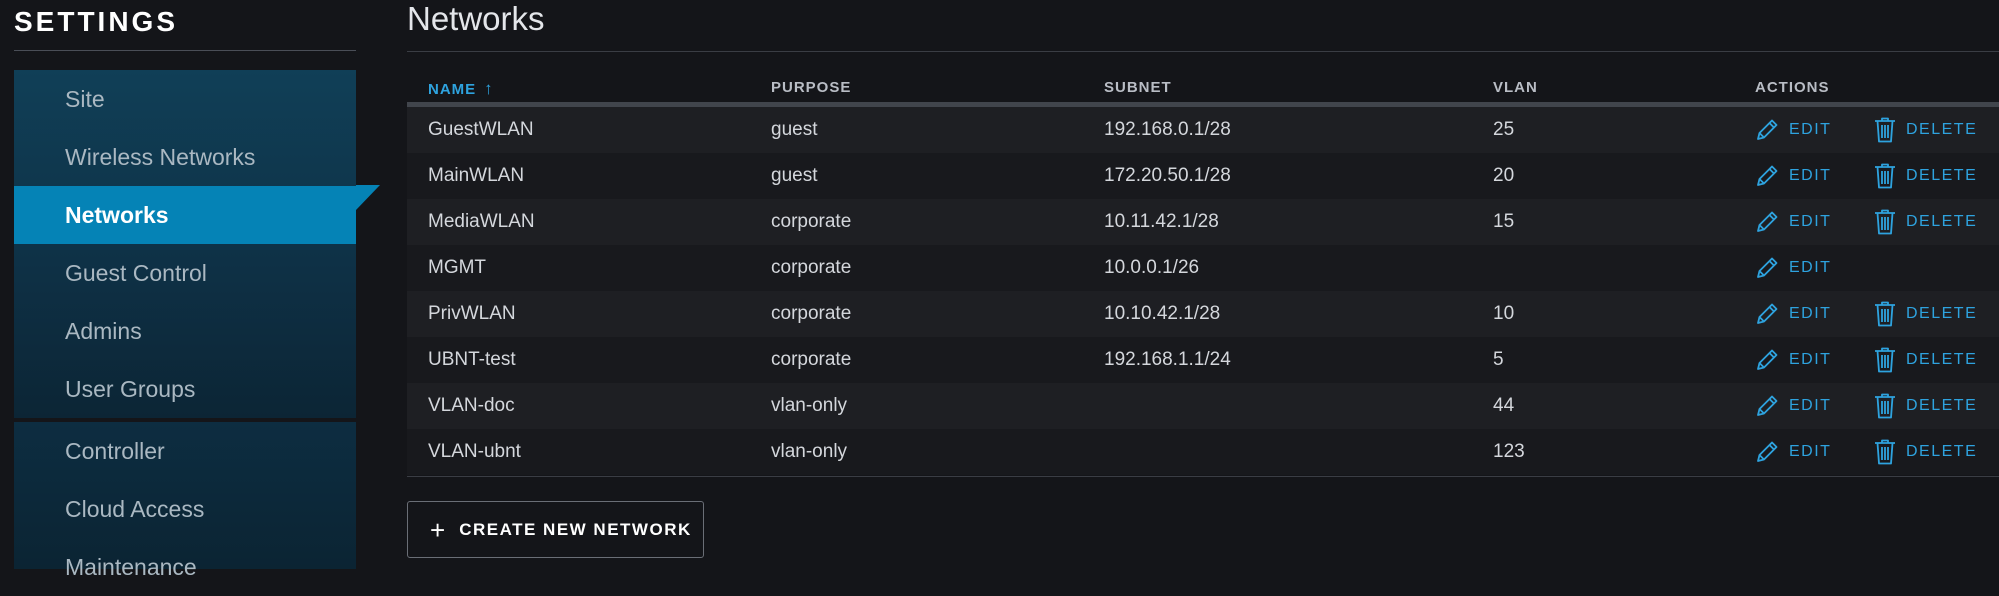  I want to click on cell-name: MediaWLAN, so click(481, 221).